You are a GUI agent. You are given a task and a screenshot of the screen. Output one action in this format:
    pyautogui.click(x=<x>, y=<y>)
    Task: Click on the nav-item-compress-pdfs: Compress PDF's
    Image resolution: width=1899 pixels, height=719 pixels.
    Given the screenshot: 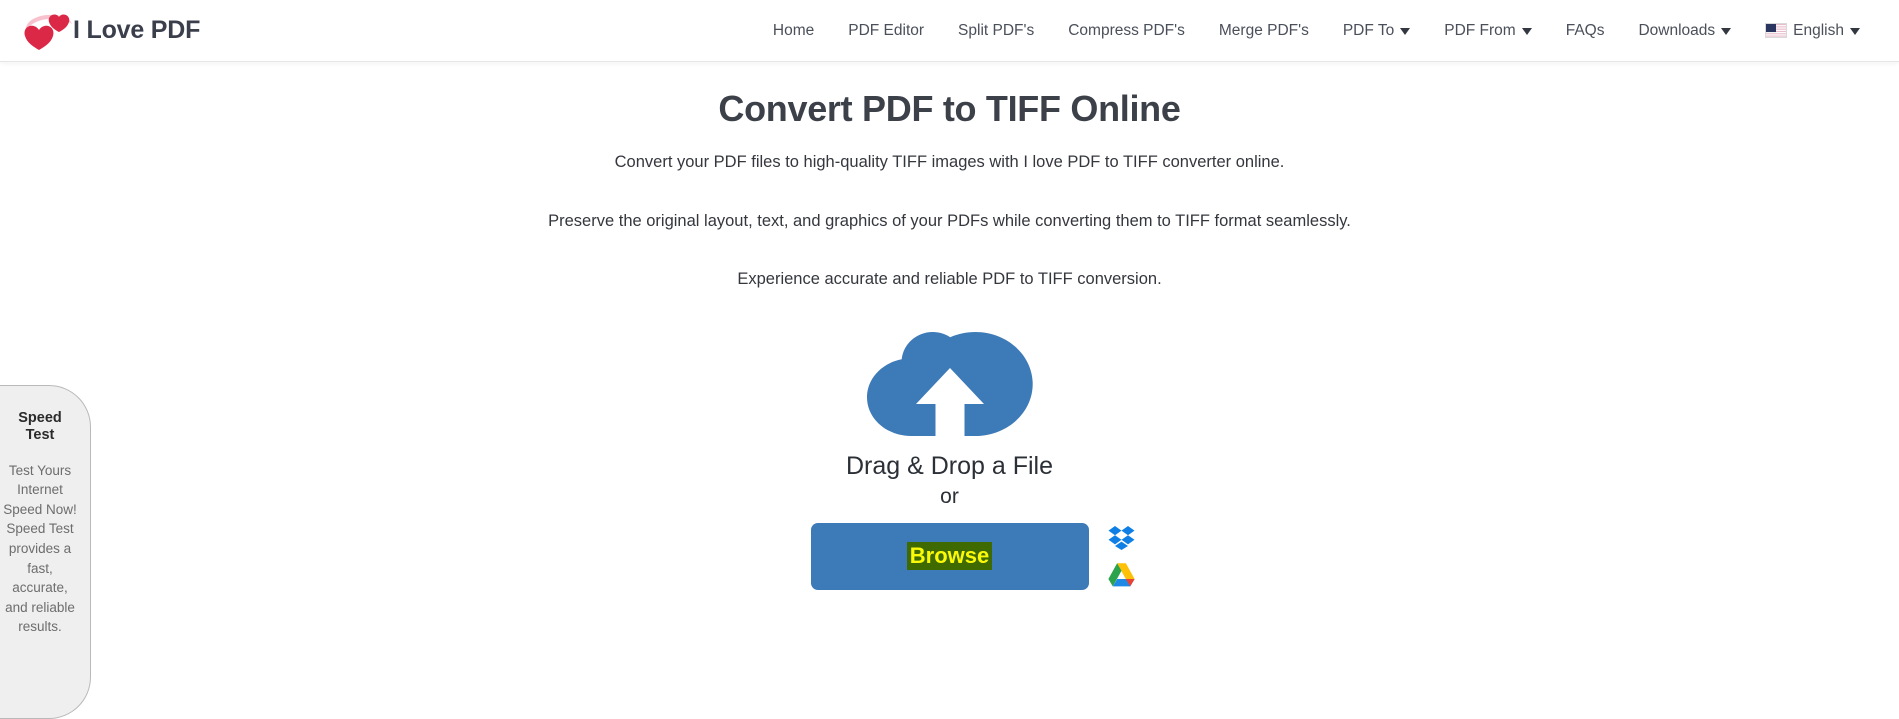 What is the action you would take?
    pyautogui.click(x=1126, y=30)
    